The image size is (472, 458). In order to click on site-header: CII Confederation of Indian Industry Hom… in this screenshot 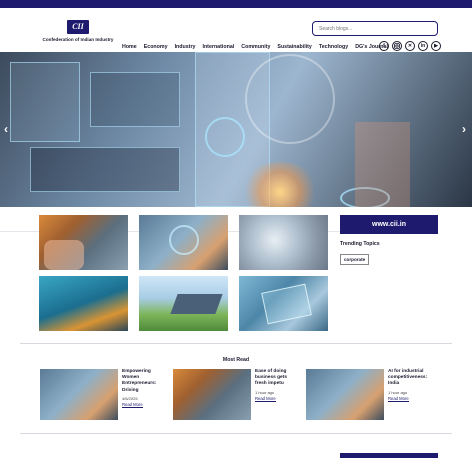, I will do `click(236, 30)`.